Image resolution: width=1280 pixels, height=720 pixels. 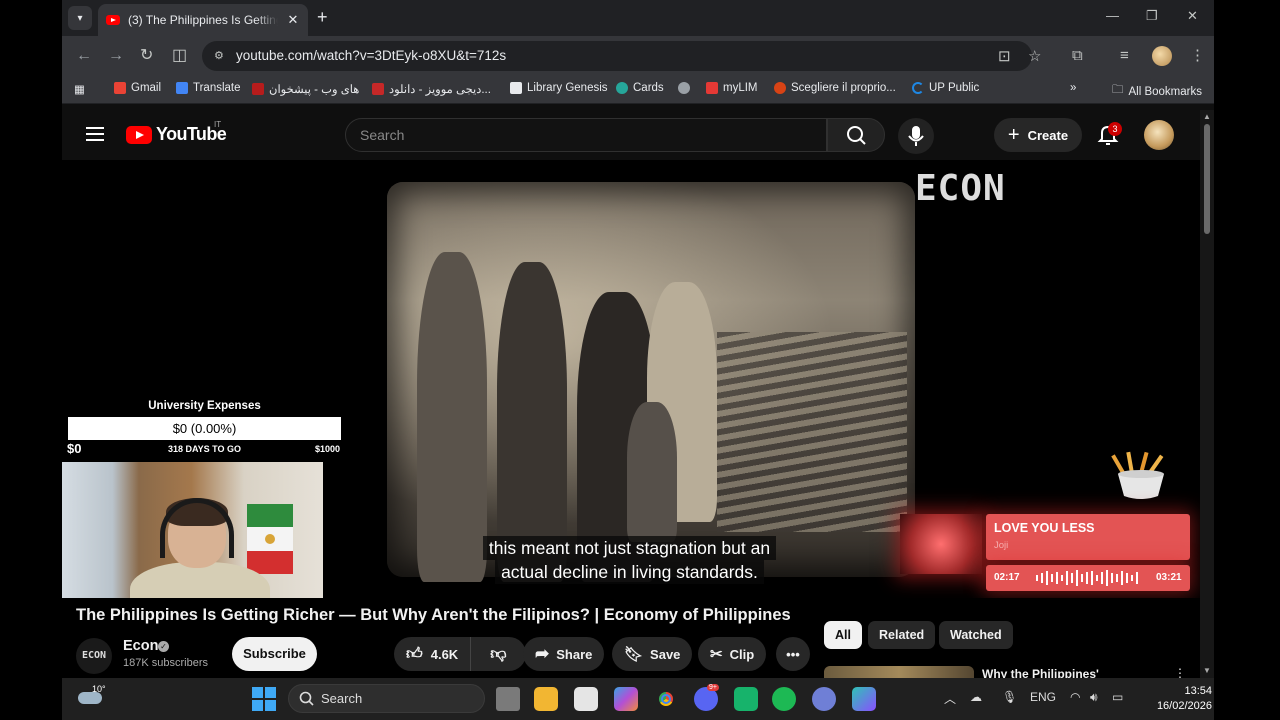 I want to click on reload-icon: ↻, so click(x=146, y=56).